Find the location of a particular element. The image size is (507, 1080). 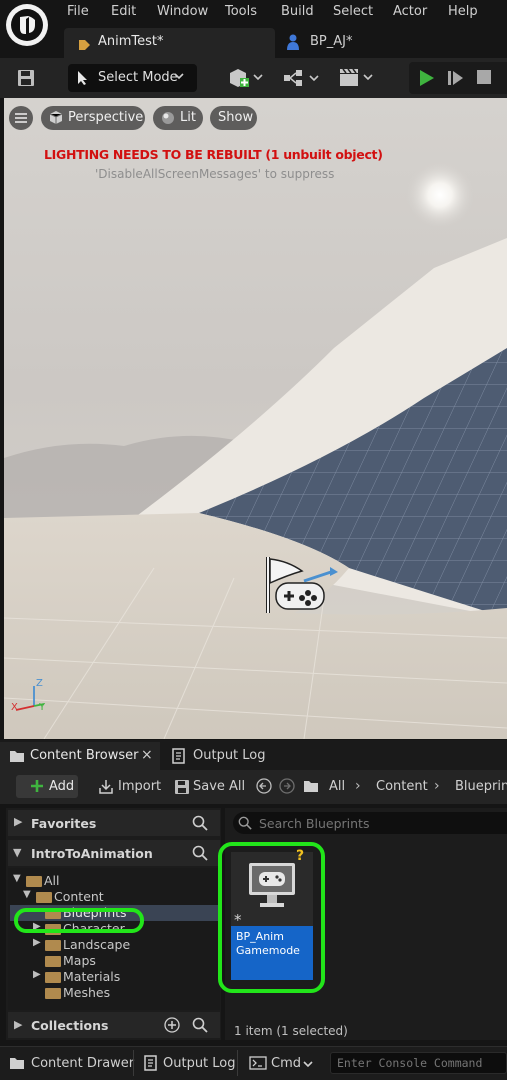

output-log-button: Output Log is located at coordinates (199, 1063).